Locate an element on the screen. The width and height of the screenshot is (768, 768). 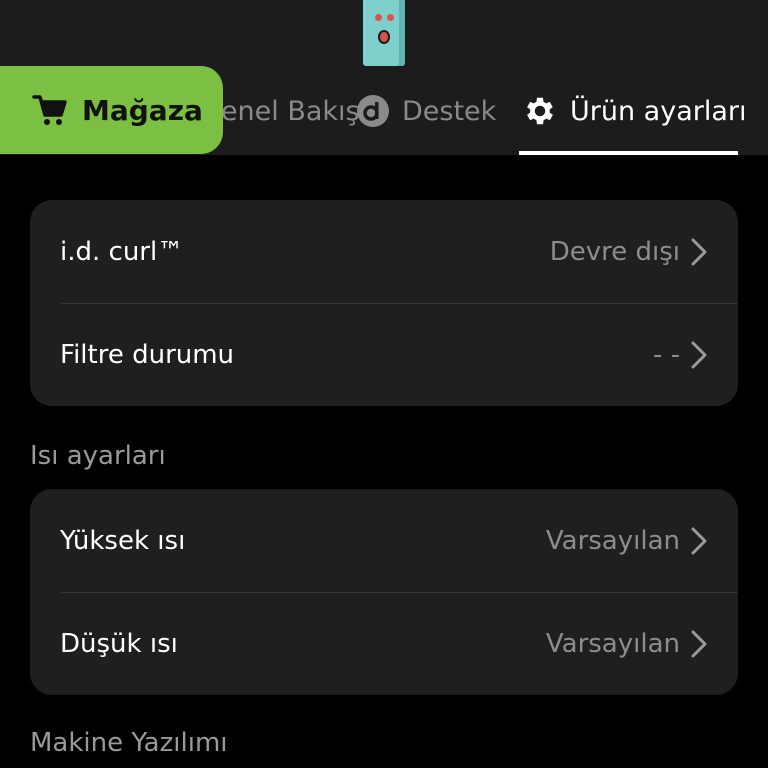
row-label: i.d. curl™ is located at coordinates (122, 251).